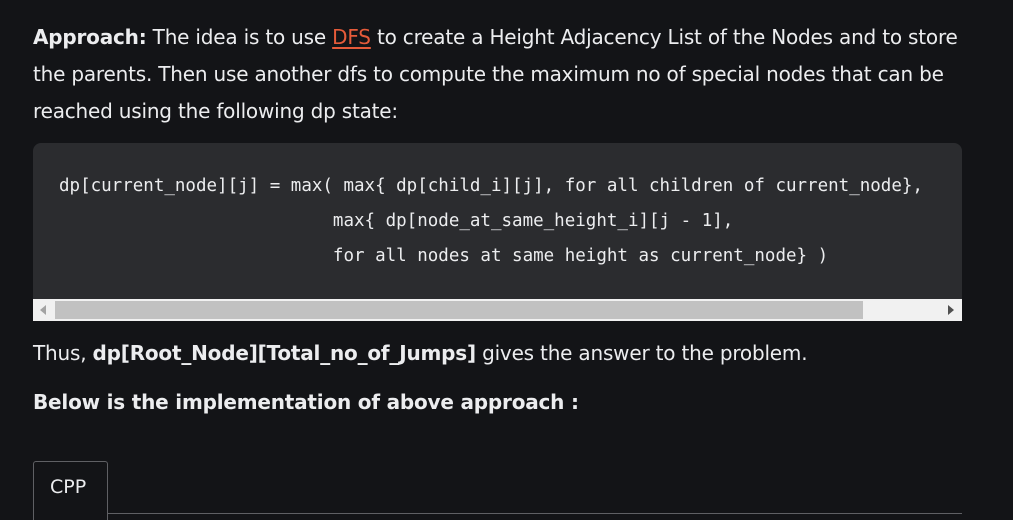  I want to click on chevron-left-icon, so click(43, 310).